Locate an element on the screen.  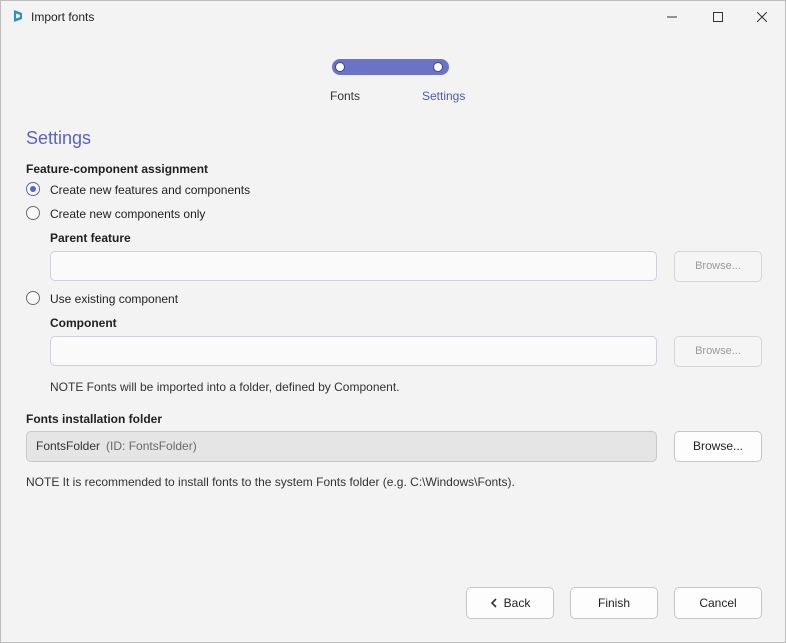
assignment-section-label: Feature-component assignment is located at coordinates (117, 169).